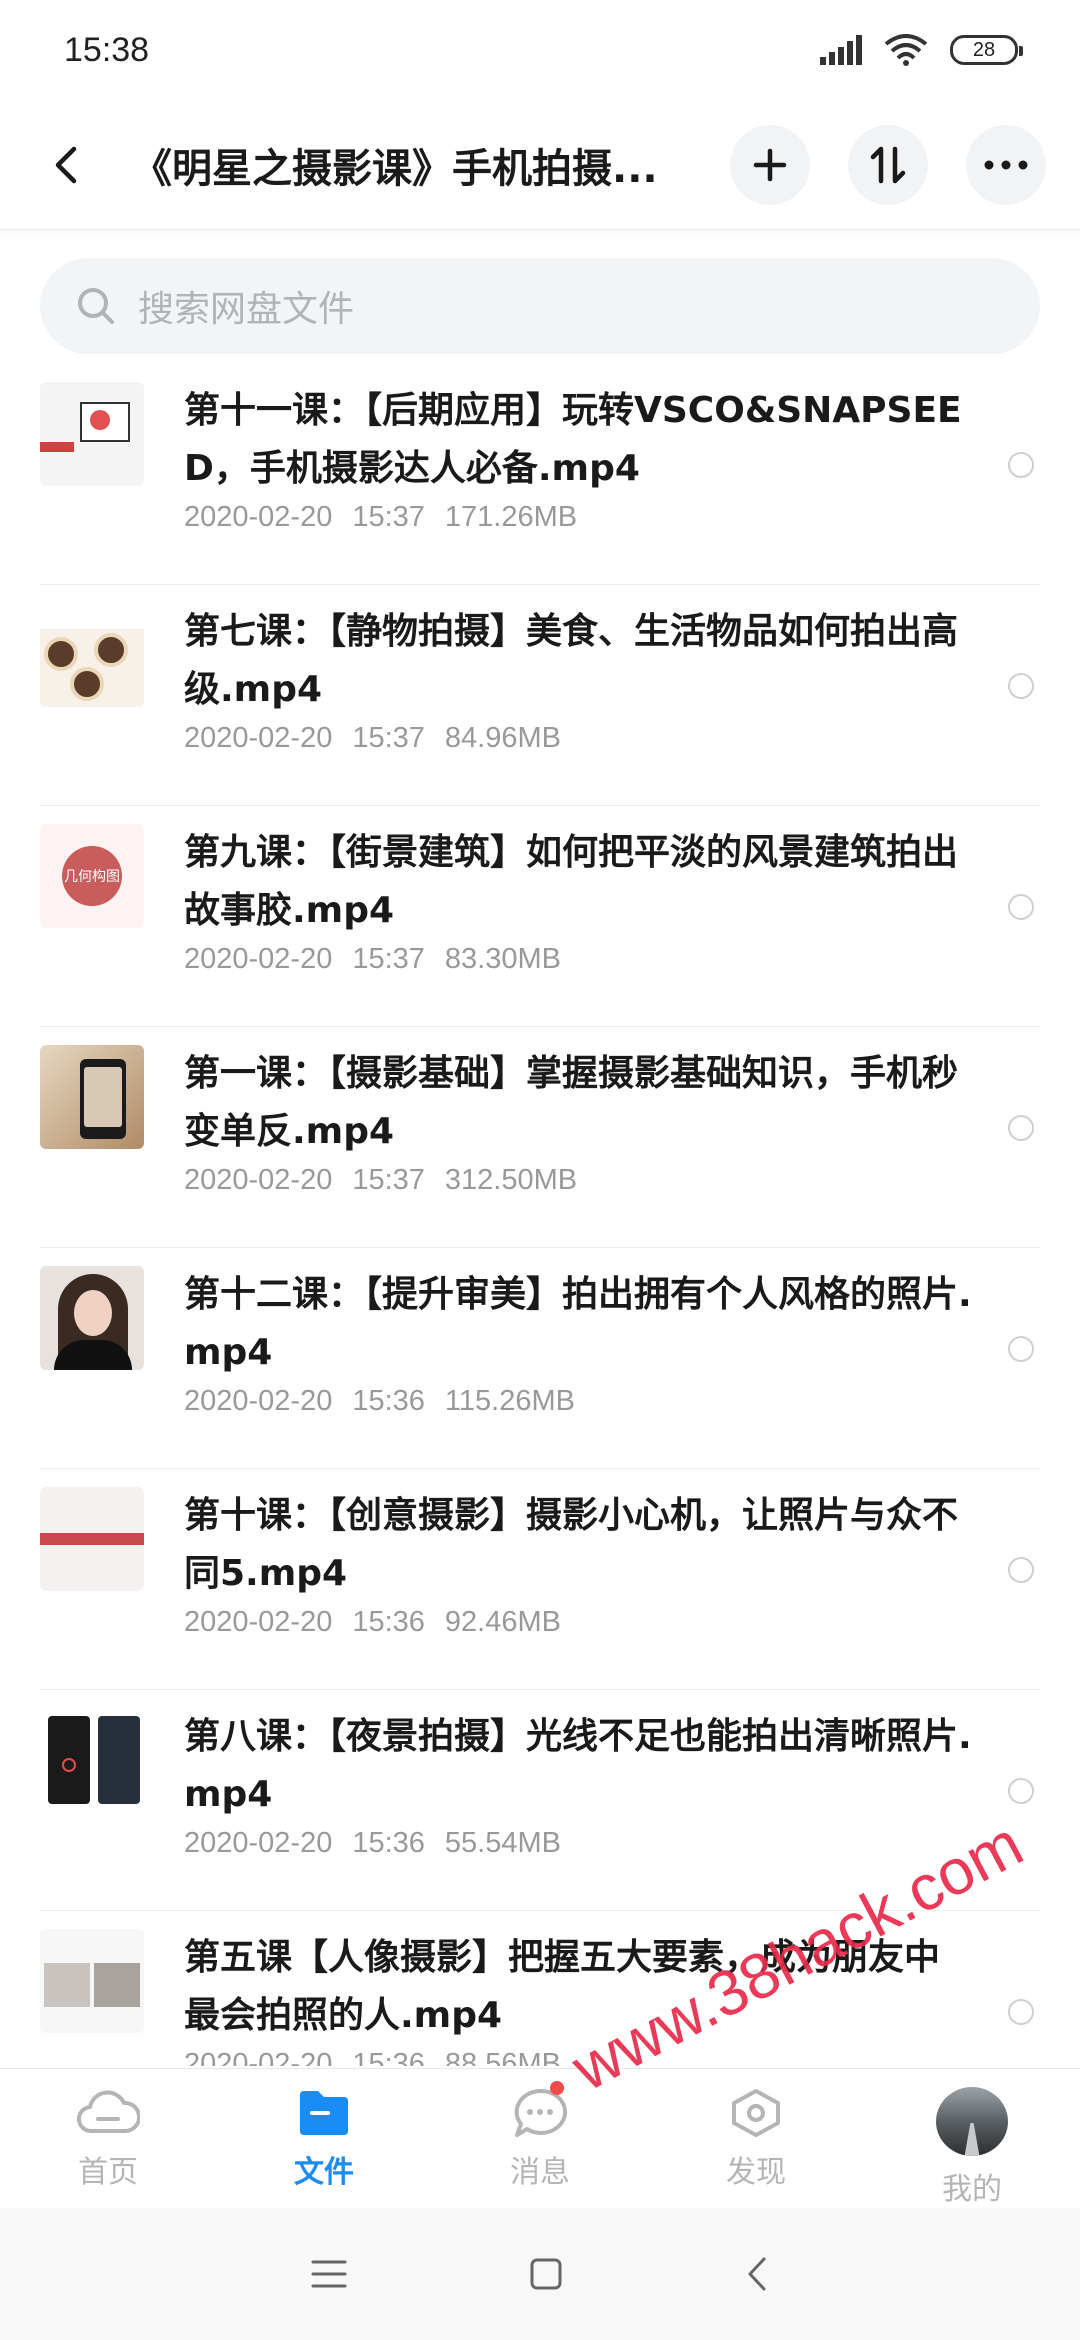  What do you see at coordinates (757, 2274) in the screenshot?
I see `back-icon` at bounding box center [757, 2274].